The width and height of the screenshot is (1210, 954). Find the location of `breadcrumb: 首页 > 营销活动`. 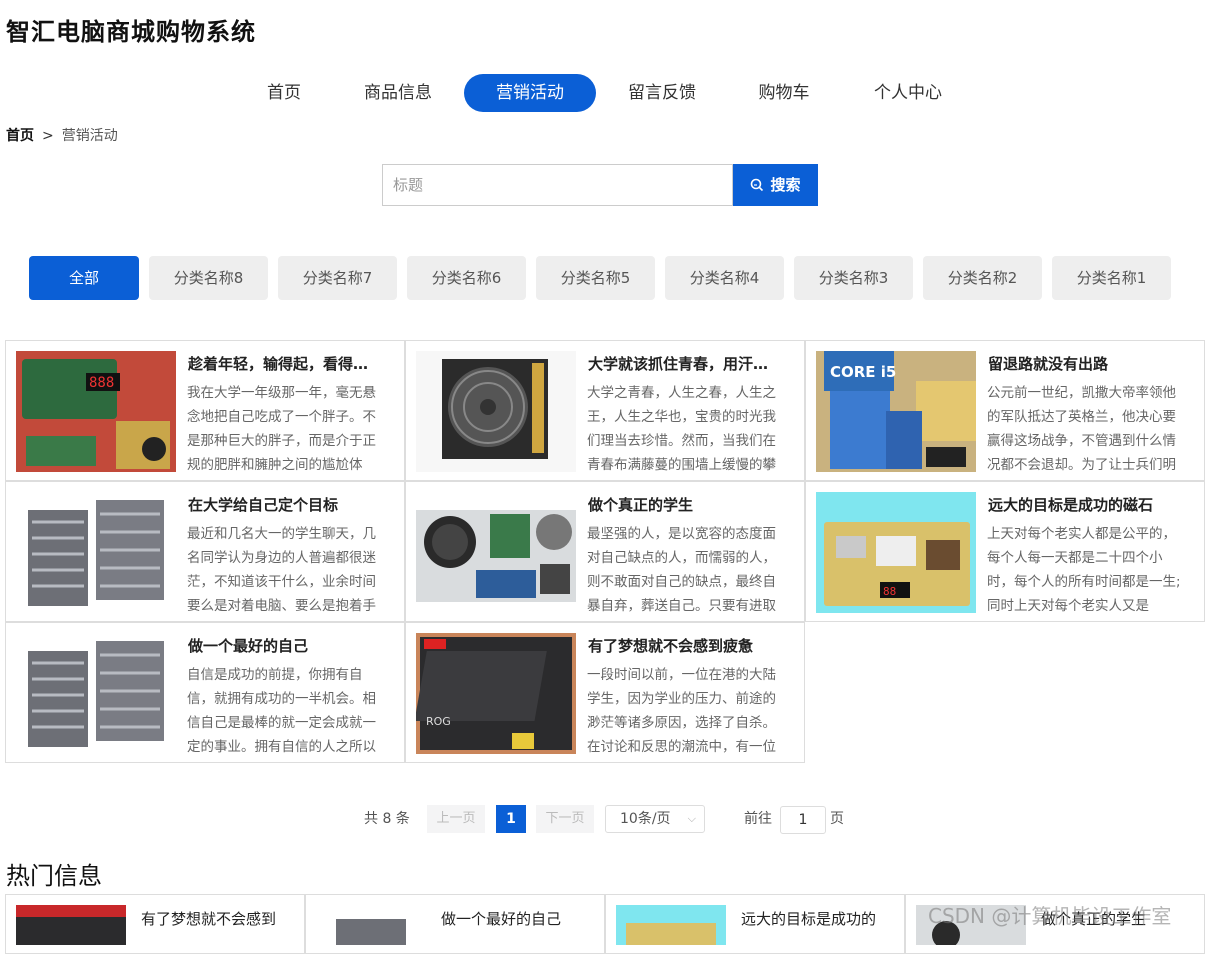

breadcrumb: 首页 > 营销活动 is located at coordinates (62, 135).